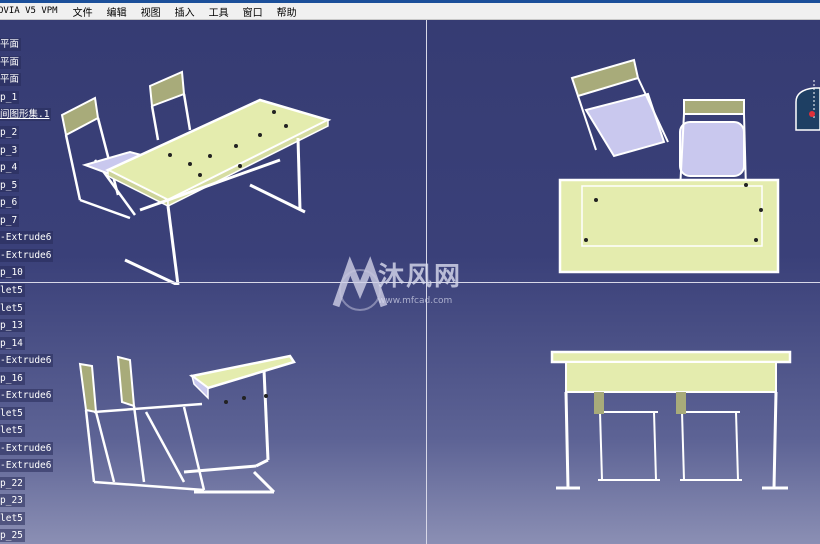  Describe the element at coordinates (415, 301) in the screenshot. I see `watermark-url: www.mfcad.com` at that location.